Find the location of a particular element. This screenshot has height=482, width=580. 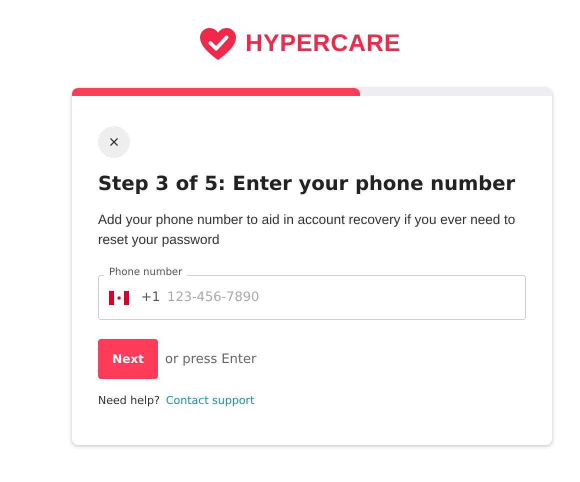

phone-number-input: 123-456-7890 is located at coordinates (317, 297).